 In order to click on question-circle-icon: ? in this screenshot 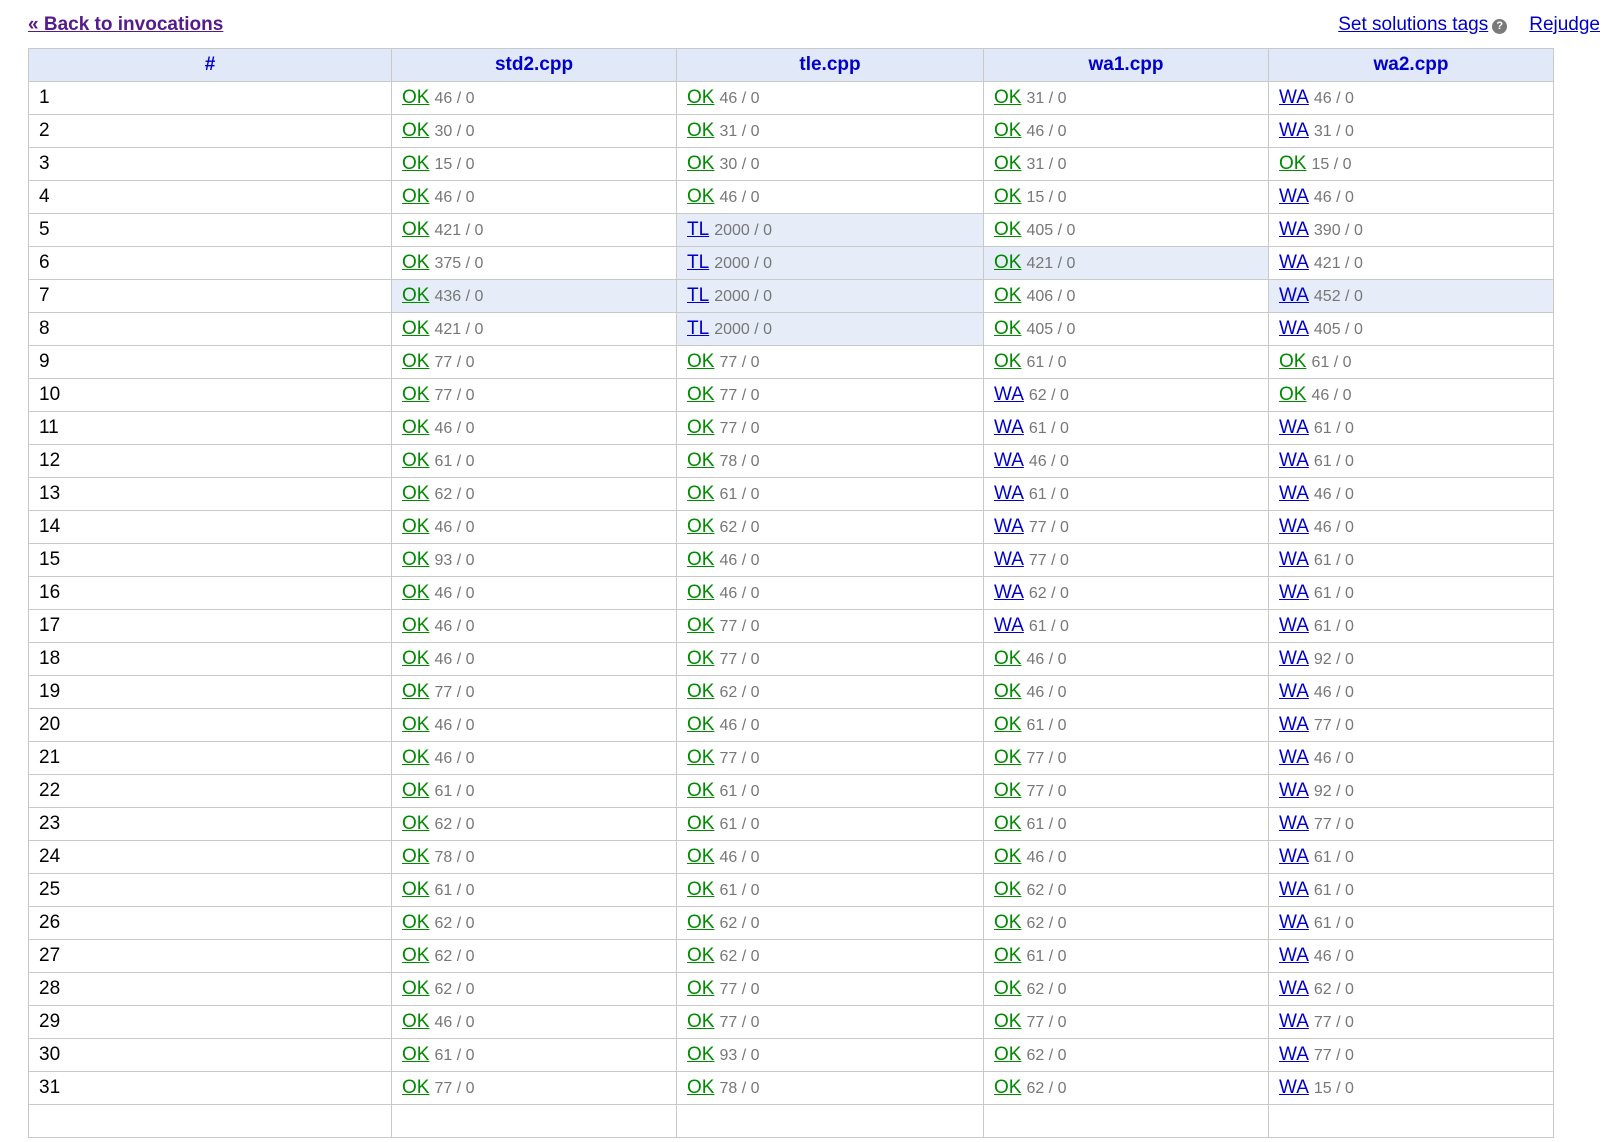, I will do `click(1500, 26)`.